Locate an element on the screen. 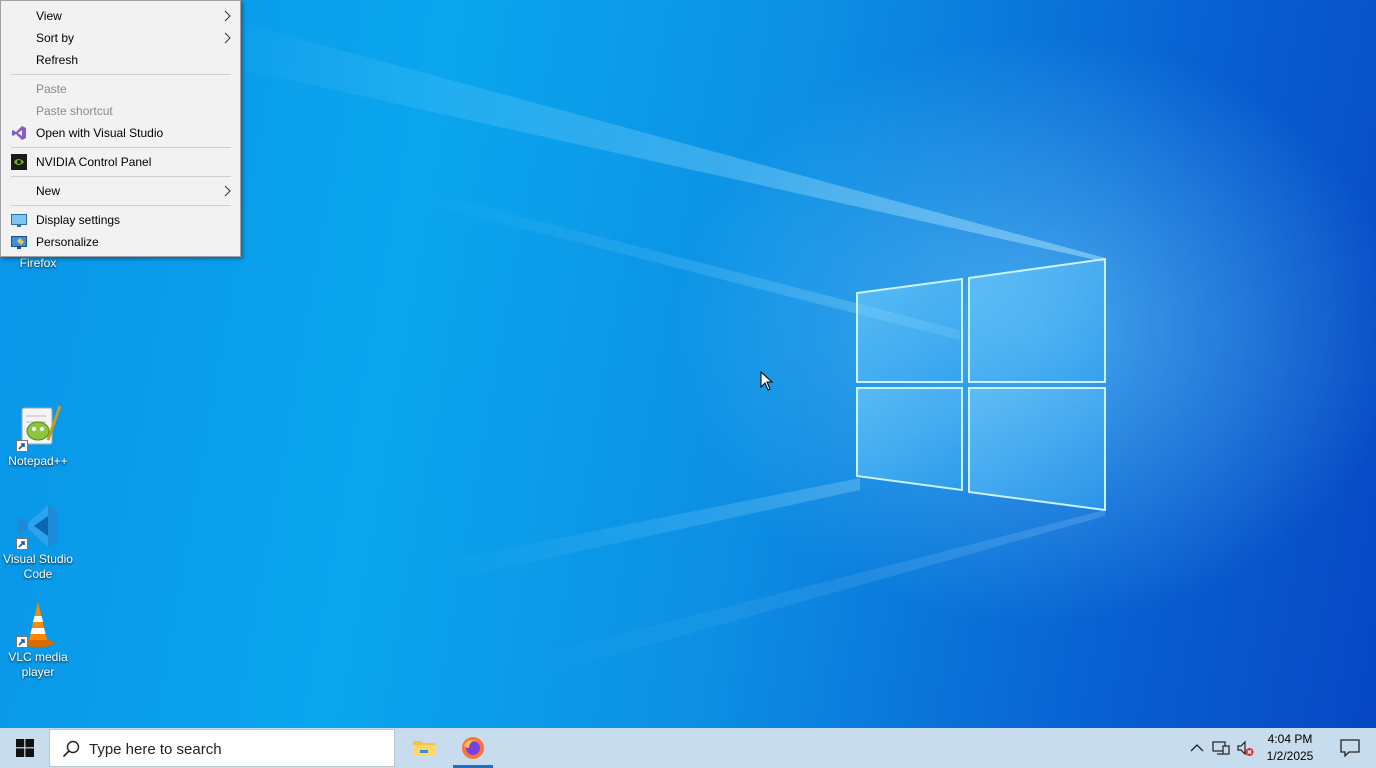 This screenshot has height=768, width=1376. nvidia-icon is located at coordinates (19, 162).